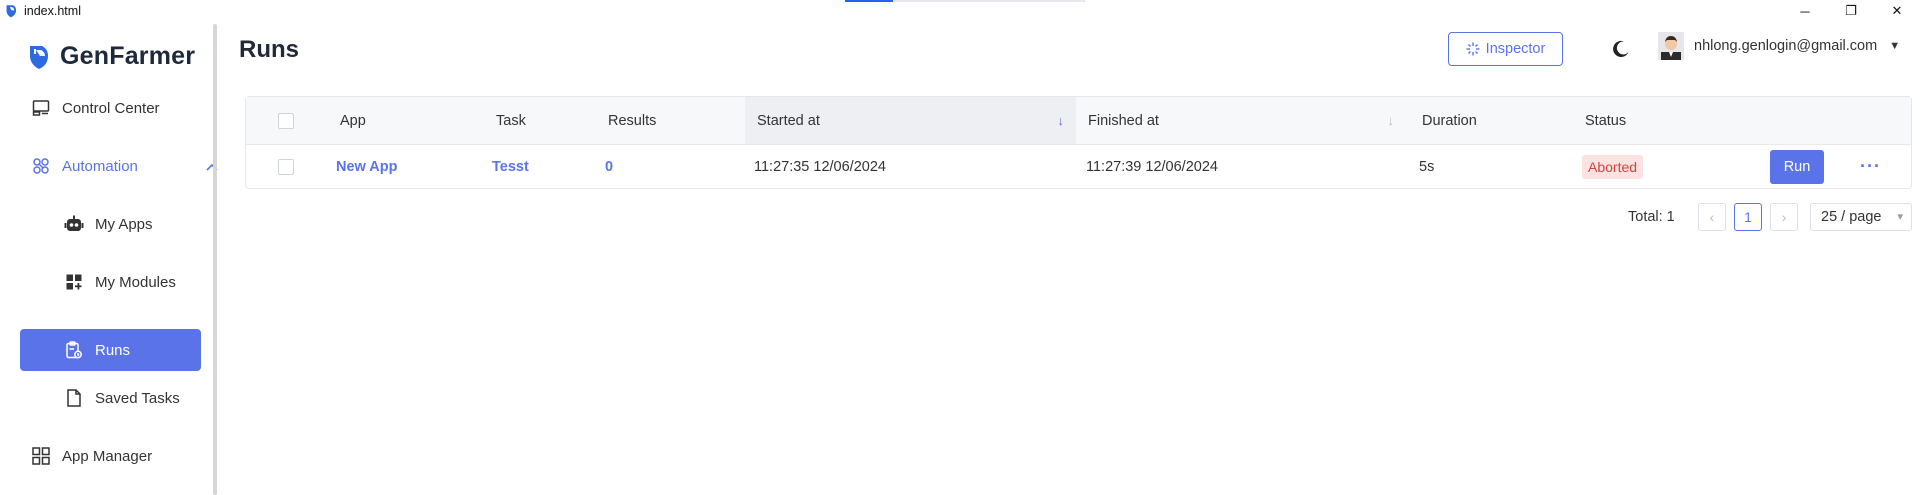 The height and width of the screenshot is (495, 1920). What do you see at coordinates (1061, 120) in the screenshot?
I see `sort-desc-icon: ↓` at bounding box center [1061, 120].